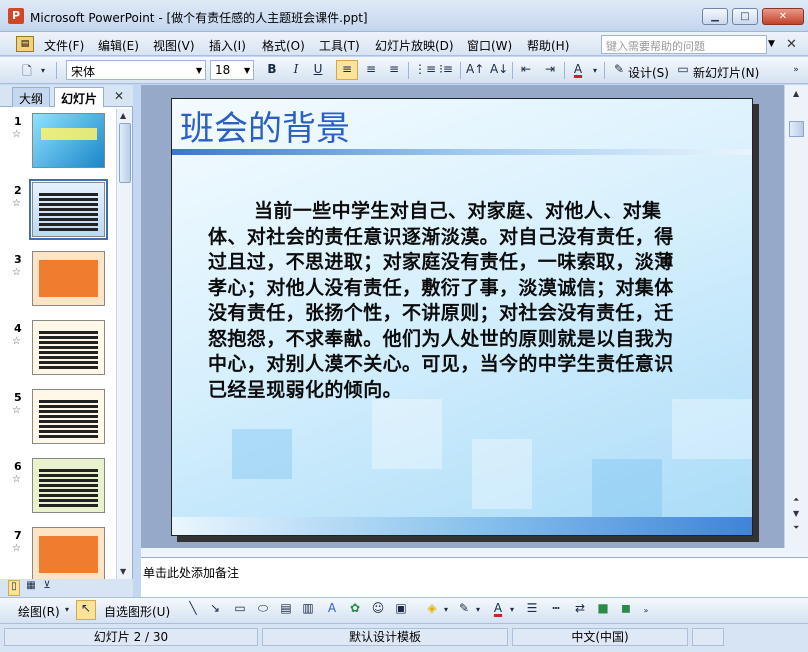  I want to click on document-menu-icon: ▤, so click(25, 44).